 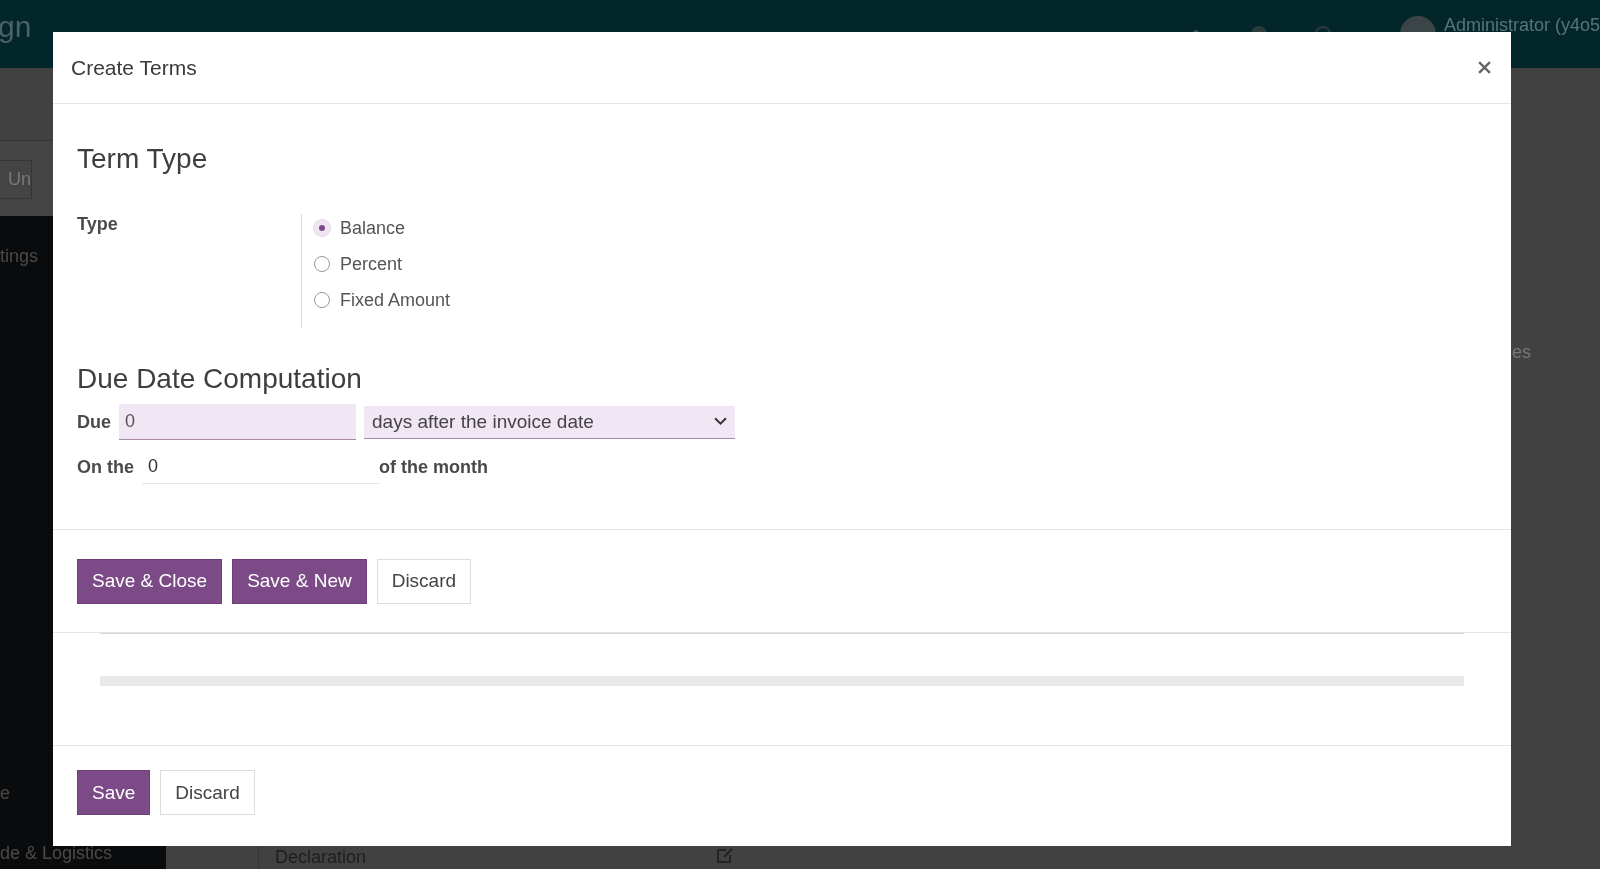 I want to click on close-icon, so click(x=1484, y=67).